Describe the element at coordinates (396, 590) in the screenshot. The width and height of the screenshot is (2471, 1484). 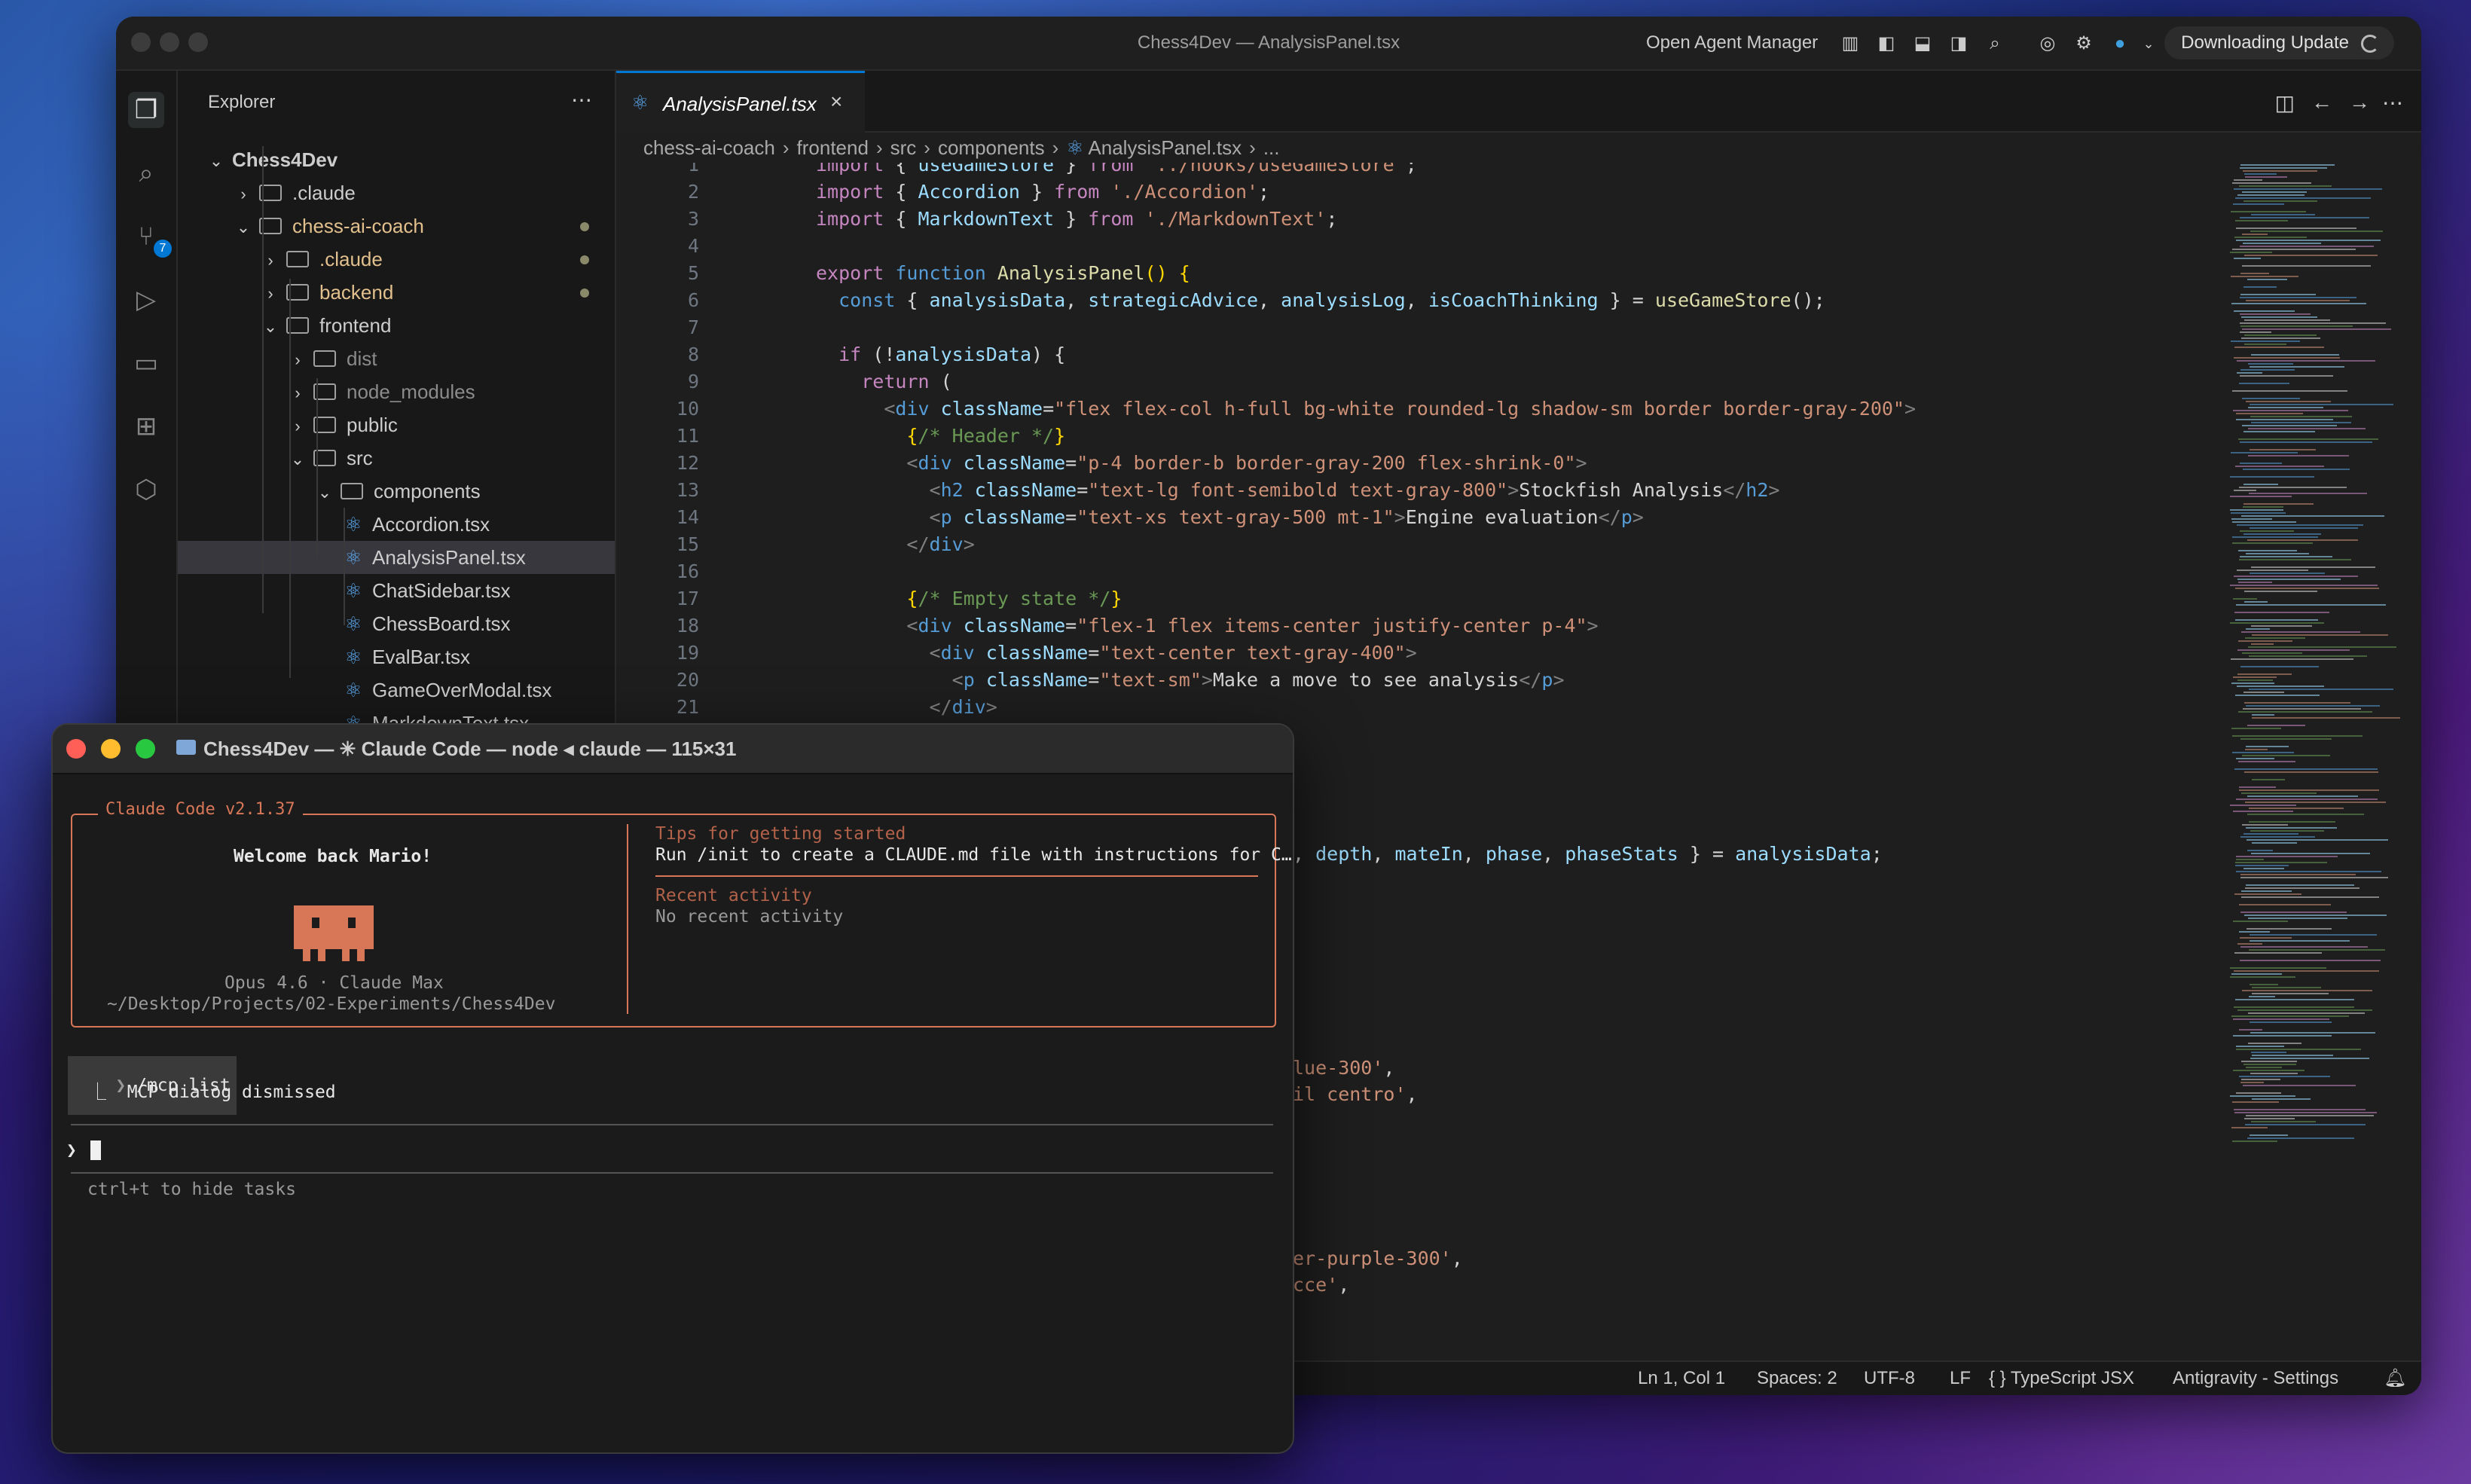
I see `tree-file-item: ⚛ ChatSidebar.tsx` at that location.